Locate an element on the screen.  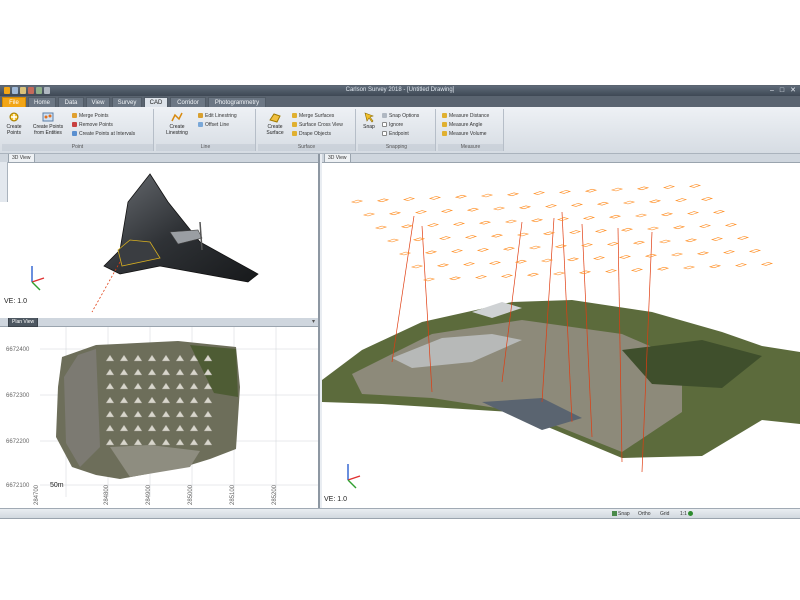
minimize-button: – is located at coordinates (772, 90).